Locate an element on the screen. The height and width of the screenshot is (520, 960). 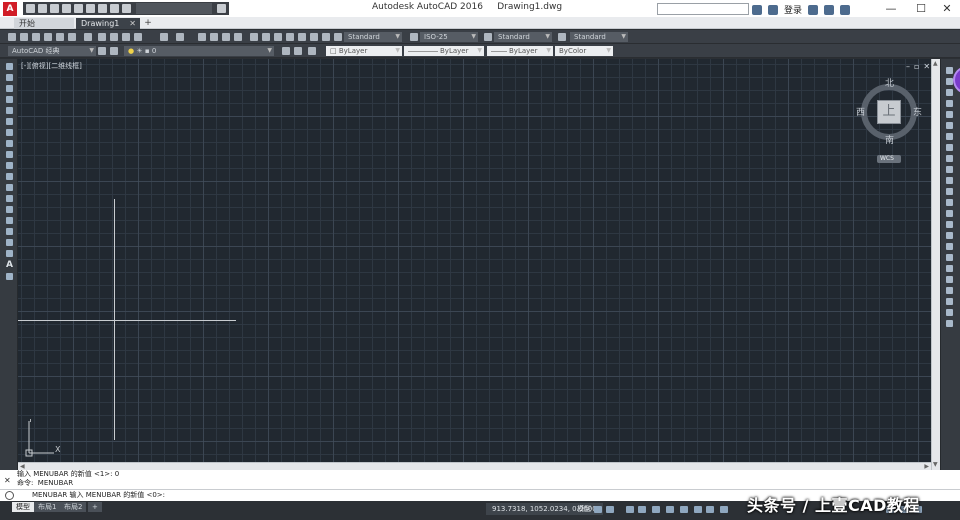
lineweight-dropdown: ByLayer ▼ is located at coordinates (520, 51).